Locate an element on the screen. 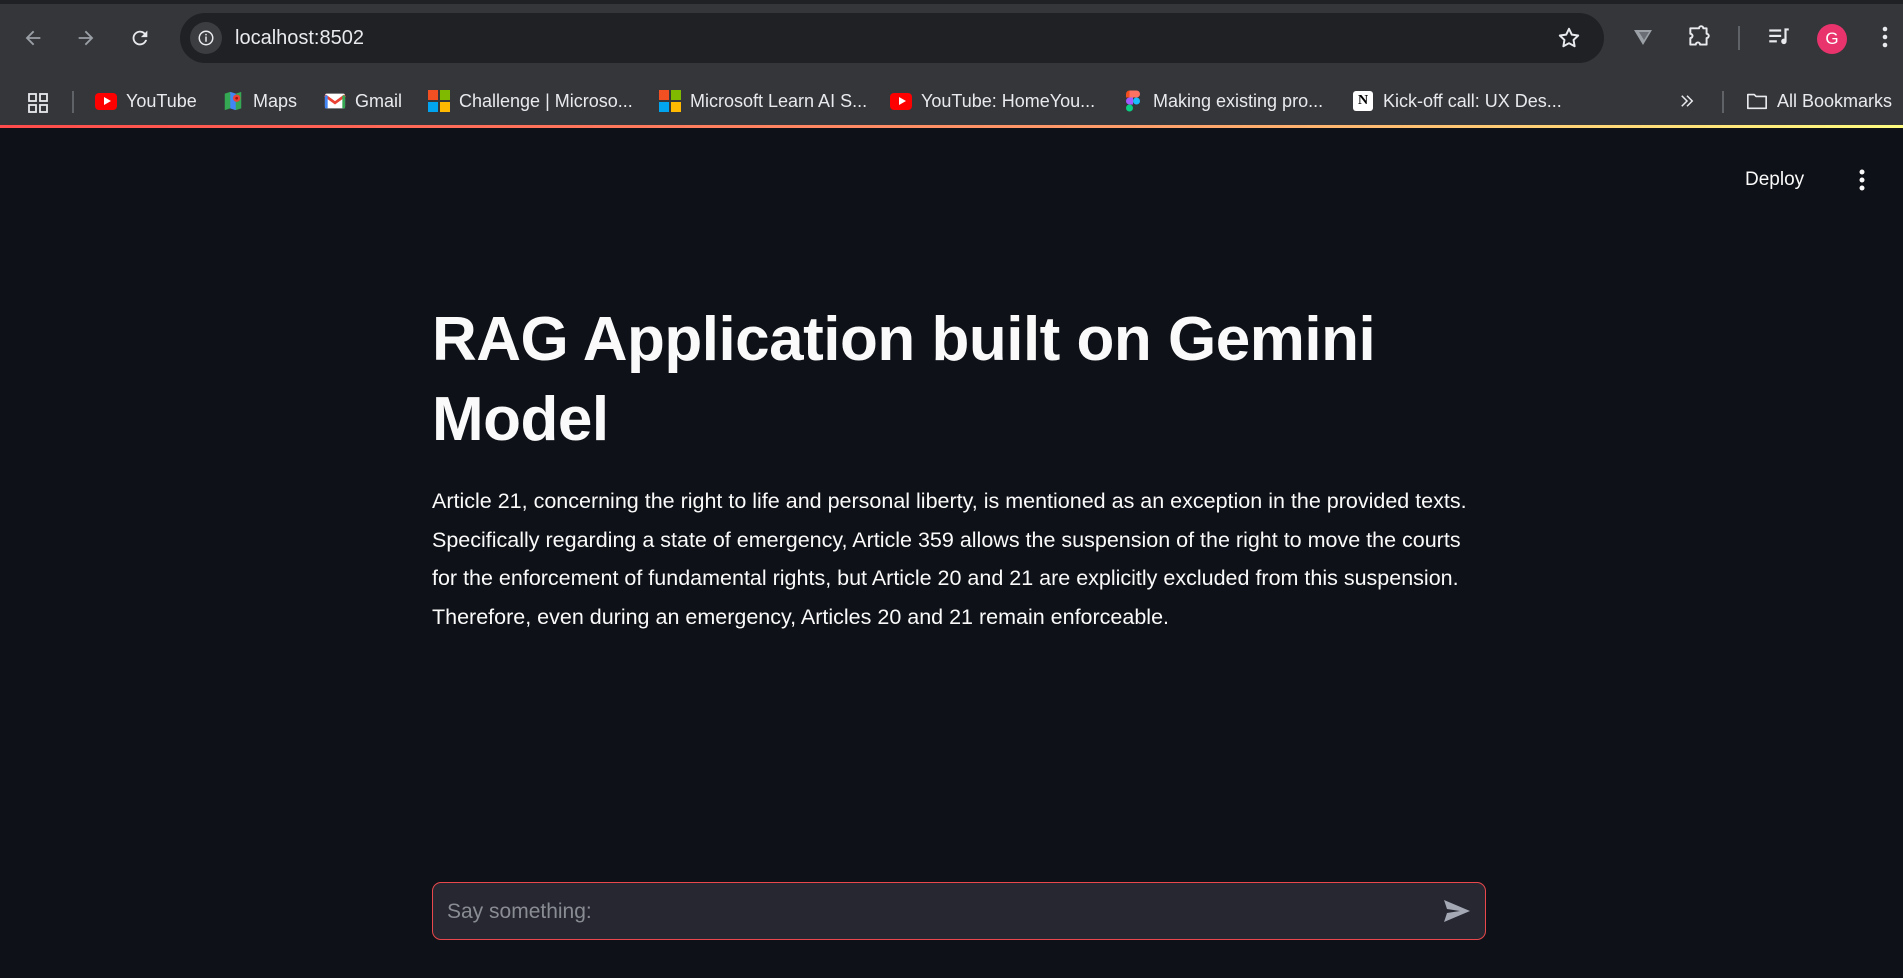 This screenshot has height=978, width=1903. browser-menu-icon is located at coordinates (1885, 37).